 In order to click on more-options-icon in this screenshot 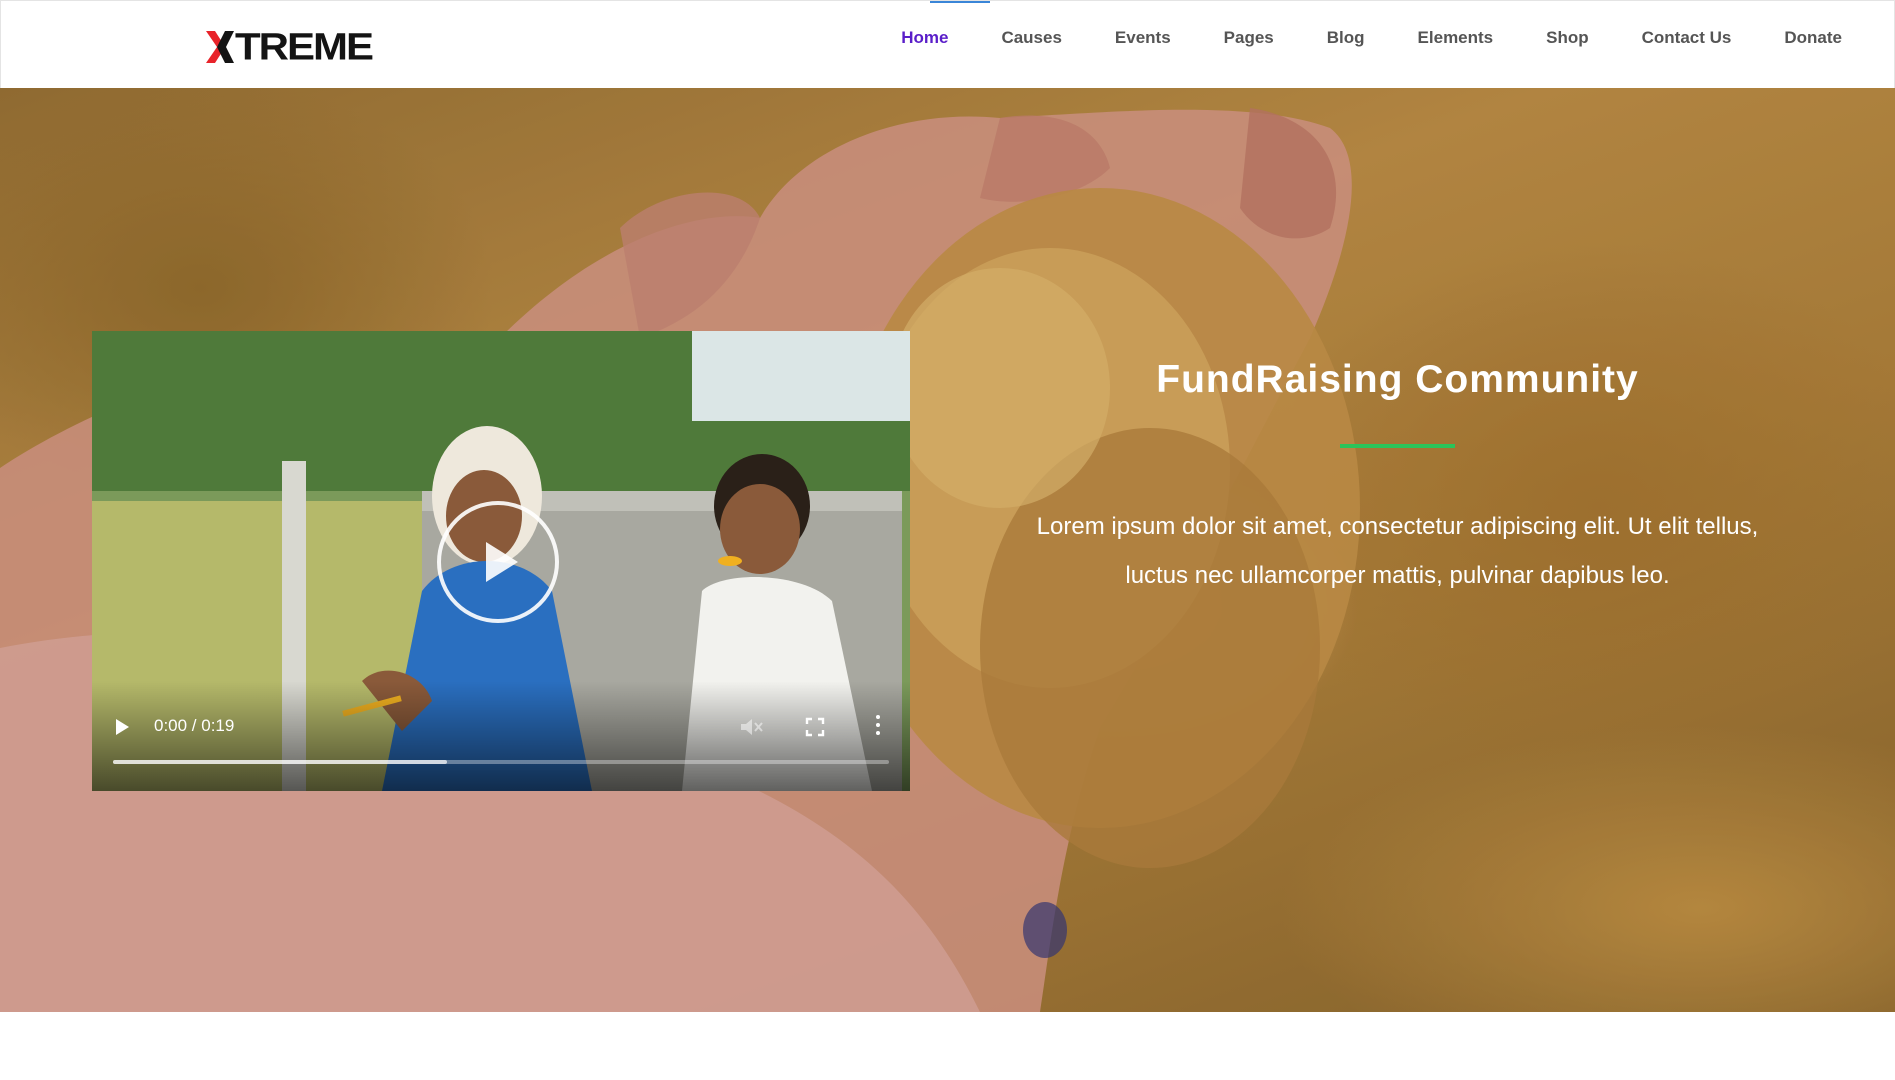, I will do `click(878, 727)`.